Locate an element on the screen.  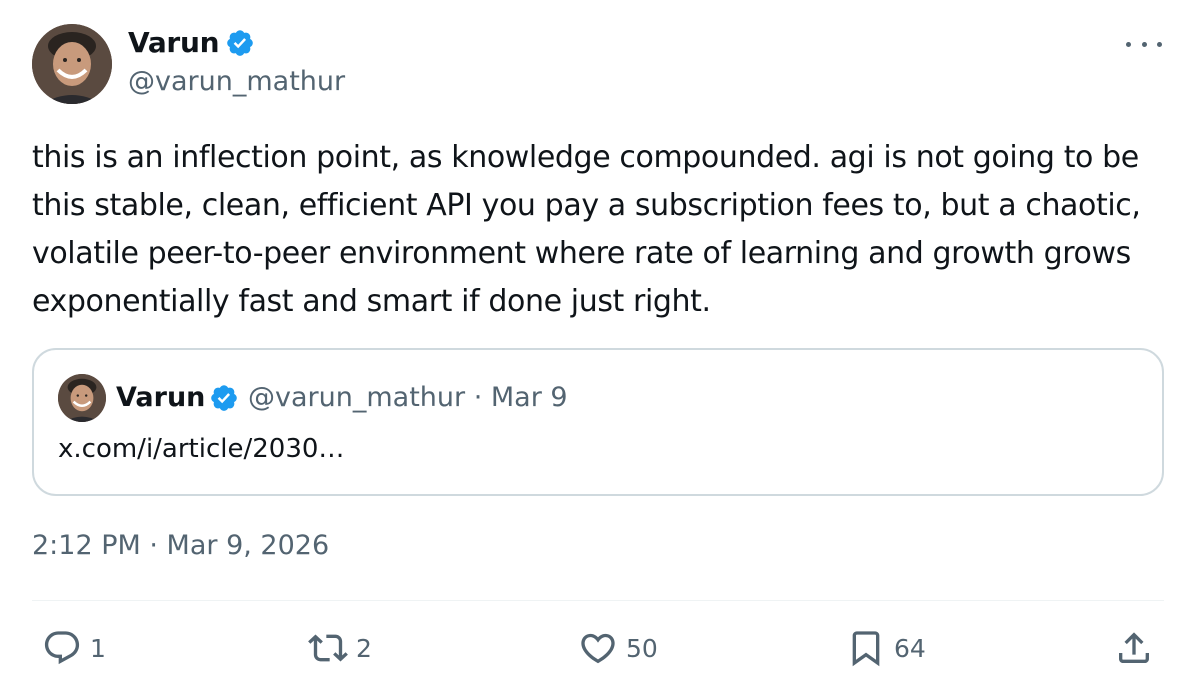
reply-button: 1 is located at coordinates (74, 648).